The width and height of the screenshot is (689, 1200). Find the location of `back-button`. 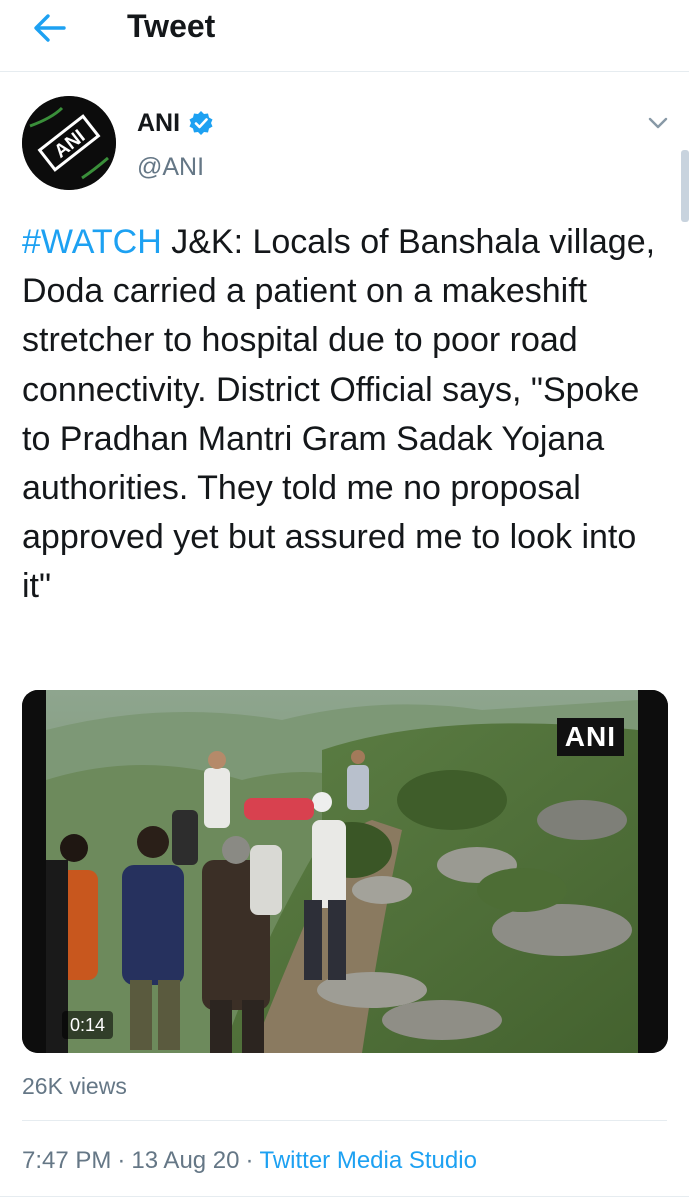

back-button is located at coordinates (50, 28).